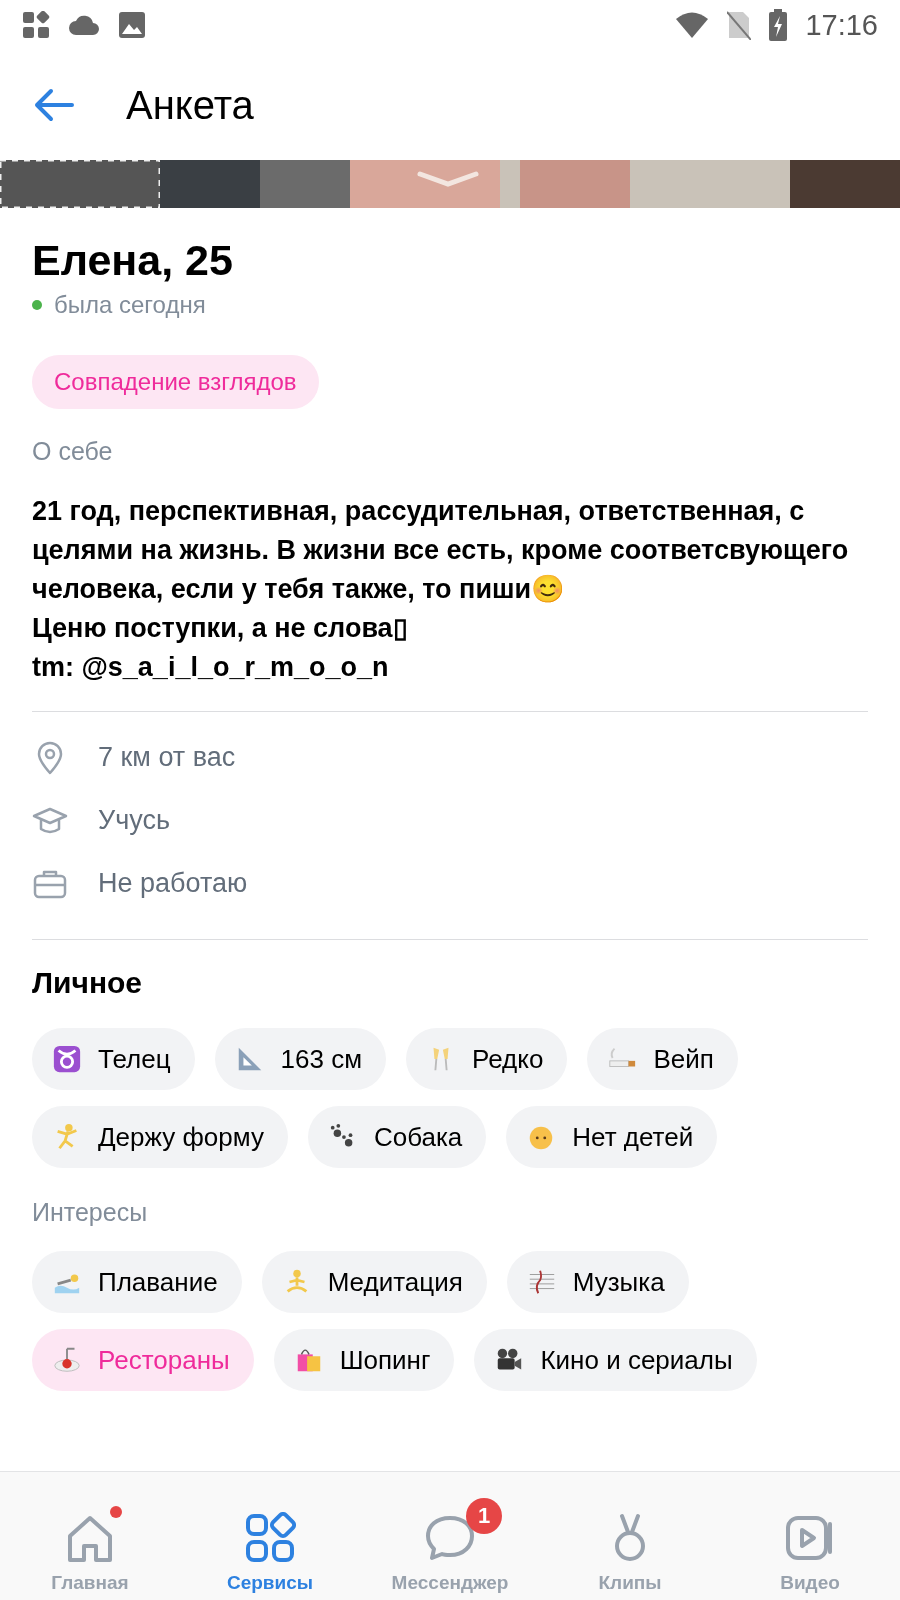 The width and height of the screenshot is (900, 1600). What do you see at coordinates (84, 25) in the screenshot?
I see `cloud-icon` at bounding box center [84, 25].